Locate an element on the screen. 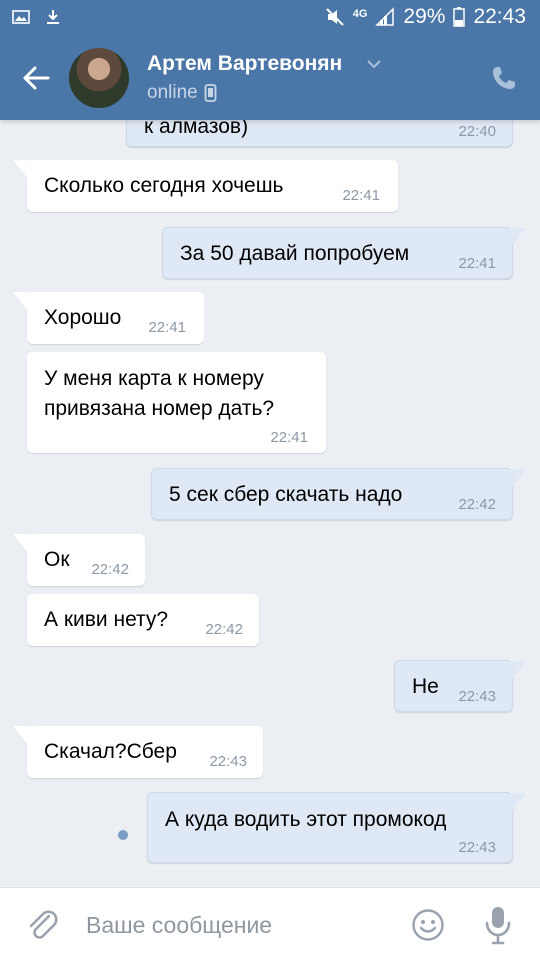 This screenshot has width=540, height=960. message-text: Сколько сегодня хочешь is located at coordinates (164, 185).